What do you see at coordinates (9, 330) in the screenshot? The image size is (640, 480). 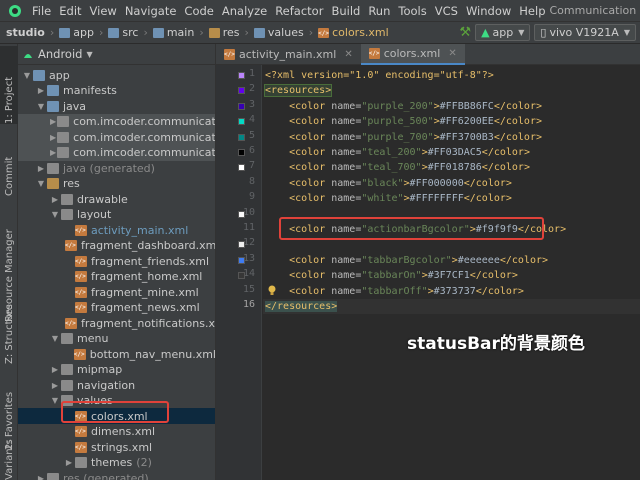 I see `tab-structure: Z: Structure` at bounding box center [9, 330].